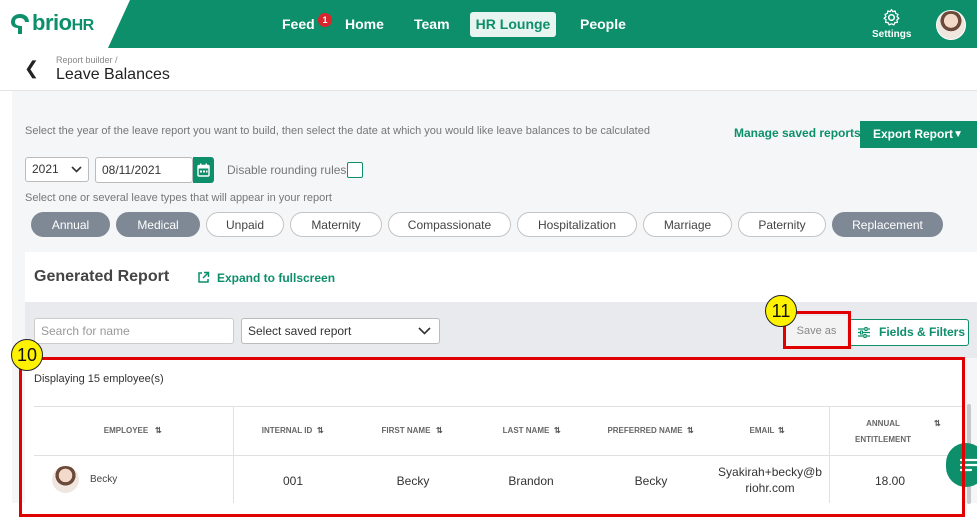  What do you see at coordinates (922, 332) in the screenshot?
I see `fields-filters-label: Fields & Filters` at bounding box center [922, 332].